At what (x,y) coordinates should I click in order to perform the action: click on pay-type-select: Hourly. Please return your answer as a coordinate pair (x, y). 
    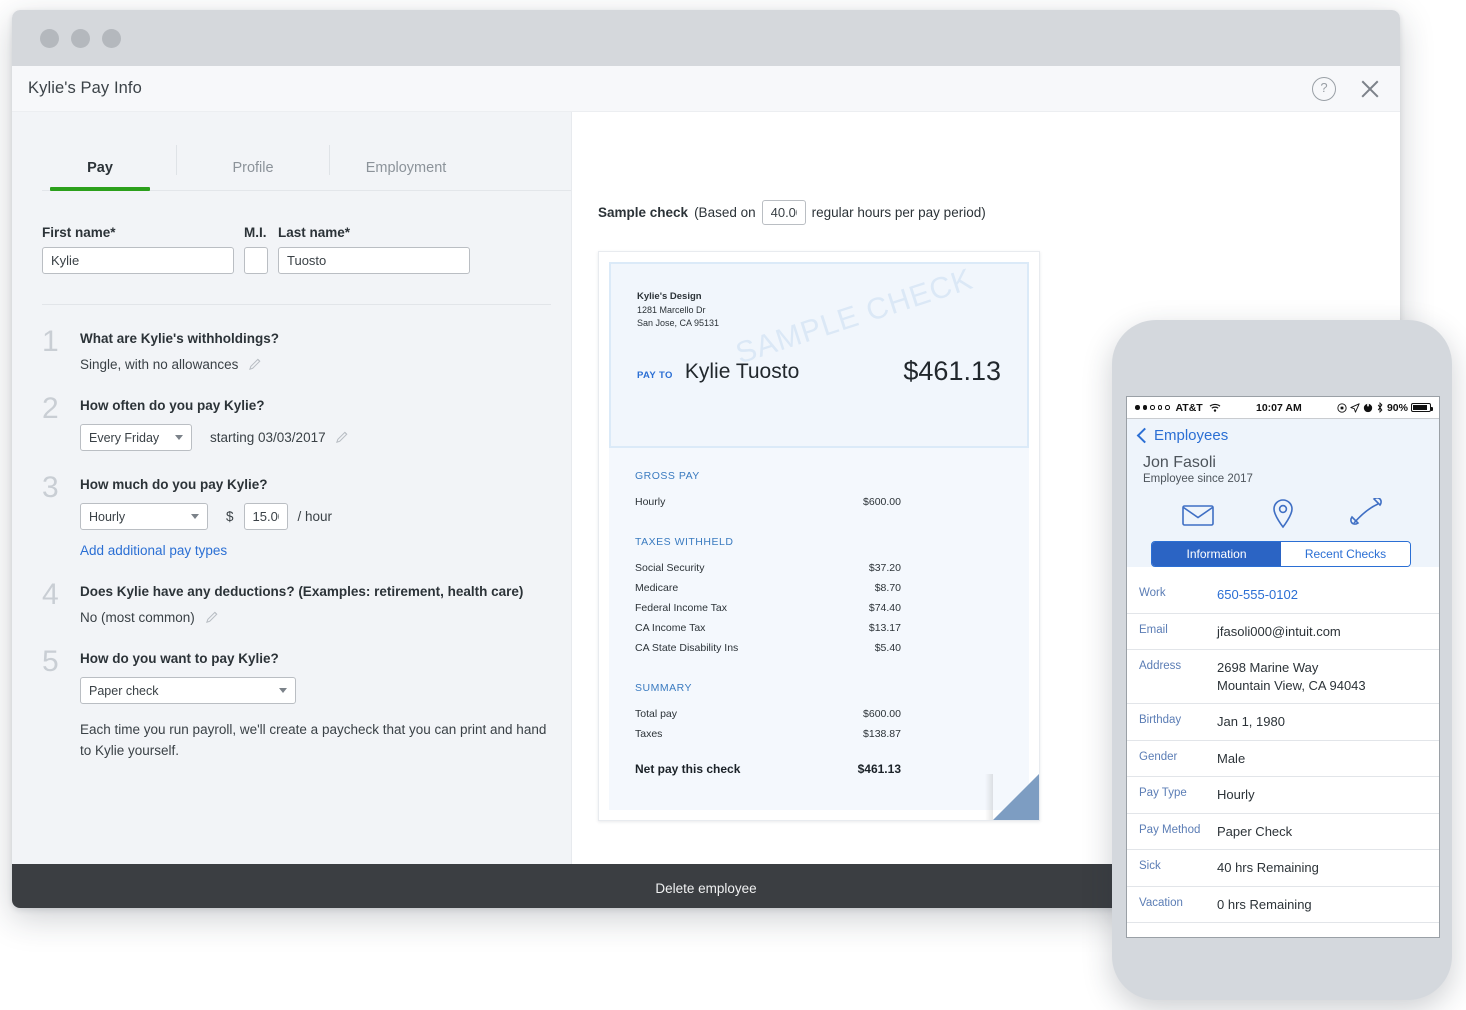
    Looking at the image, I should click on (144, 516).